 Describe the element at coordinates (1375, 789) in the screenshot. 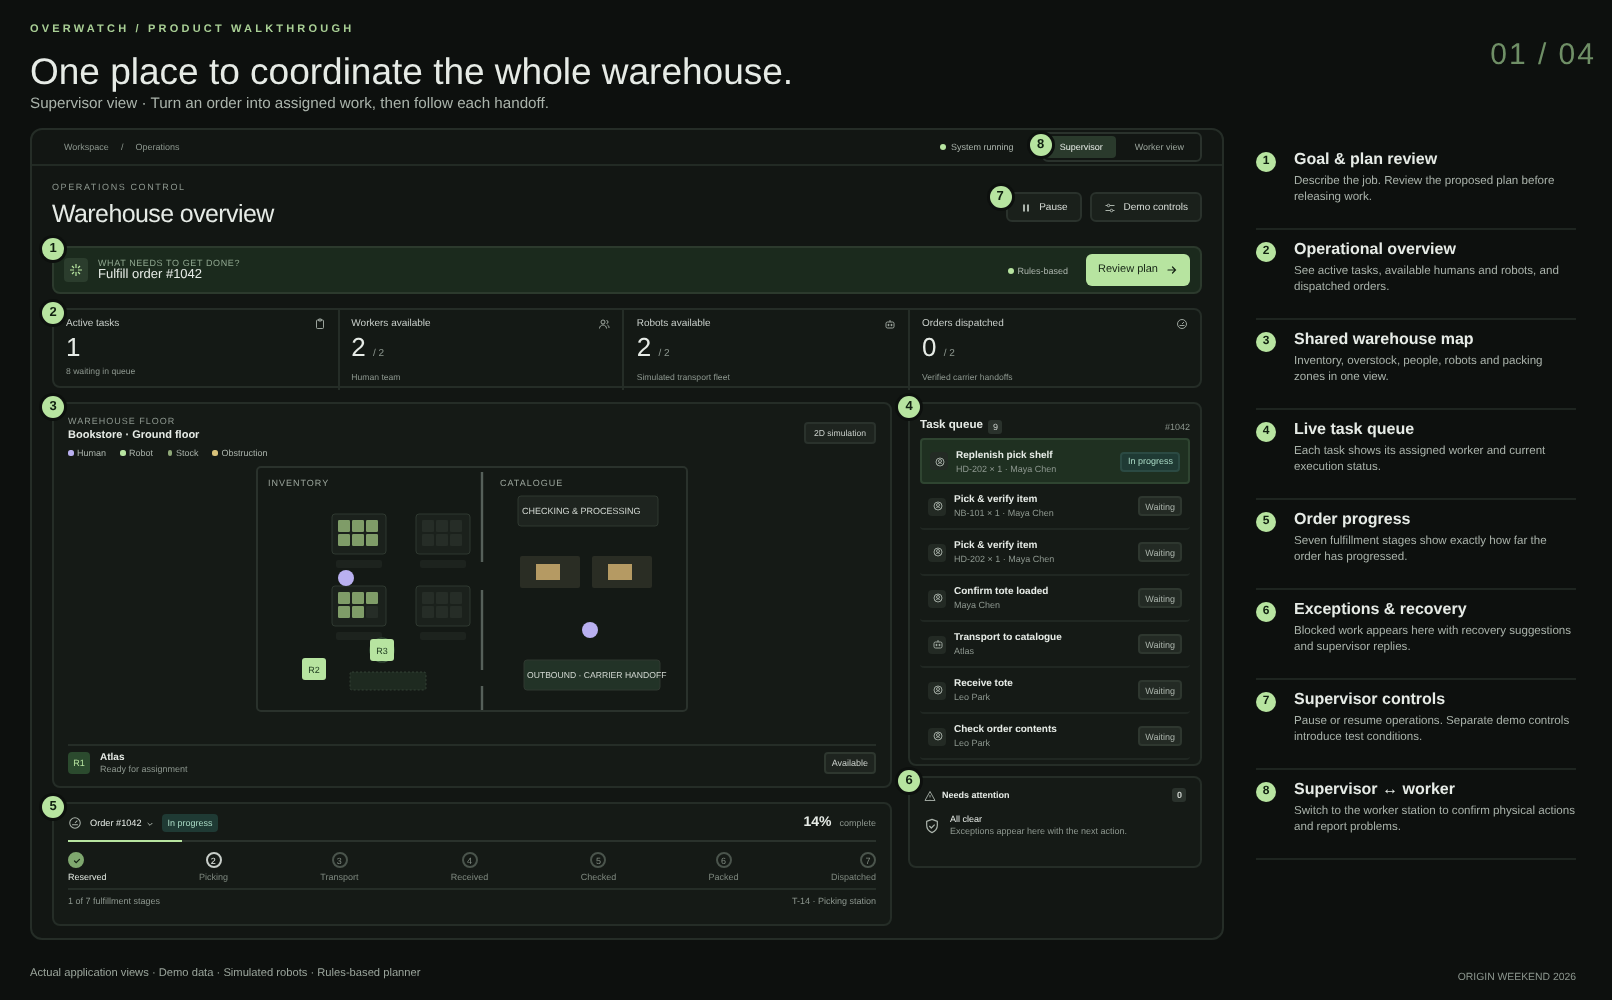

I see `guide-title: Supervisor ↔ worker` at that location.